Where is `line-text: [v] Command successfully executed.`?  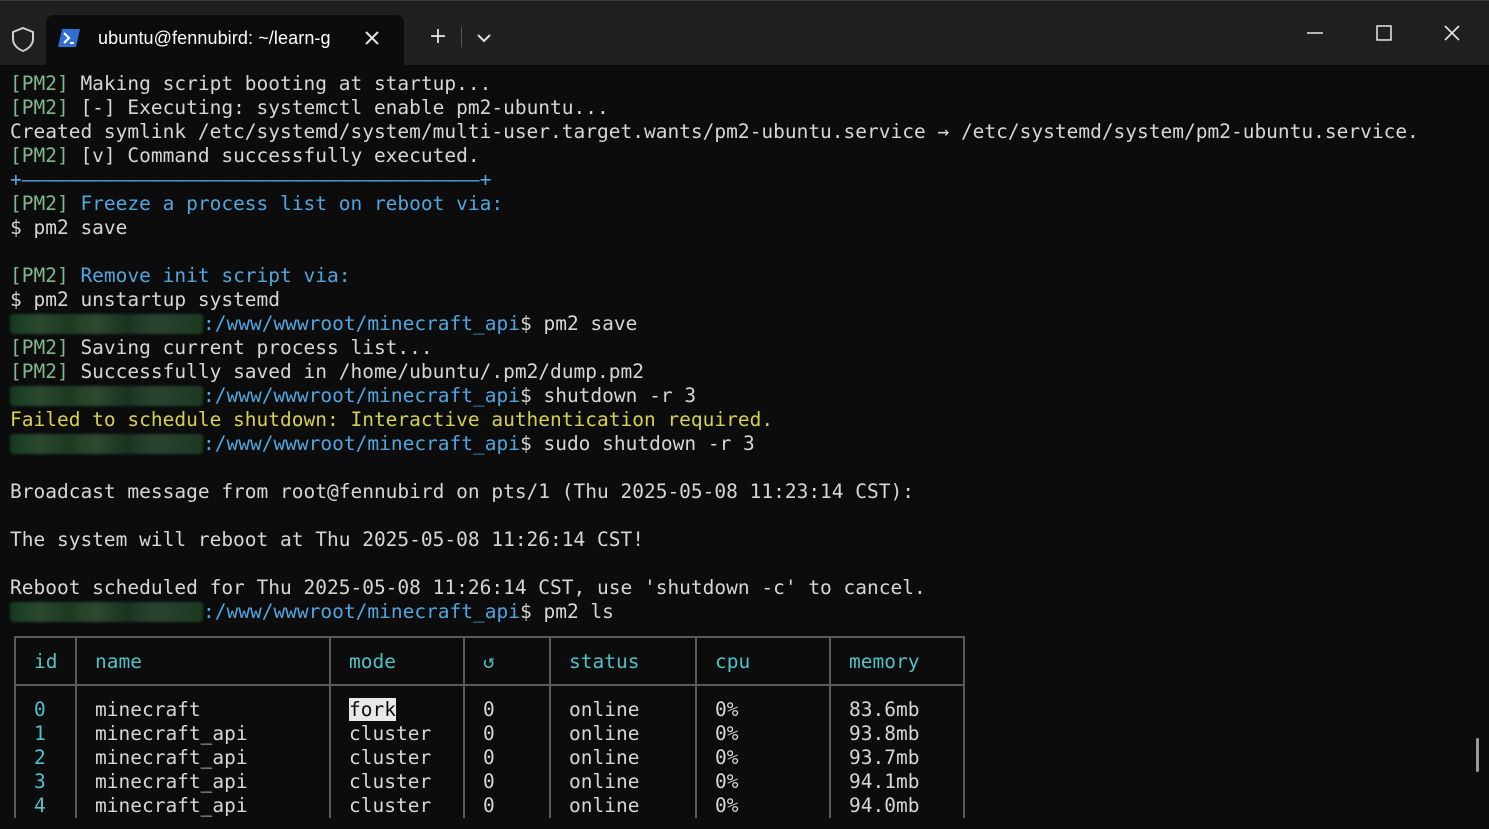
line-text: [v] Command successfully executed. is located at coordinates (274, 155).